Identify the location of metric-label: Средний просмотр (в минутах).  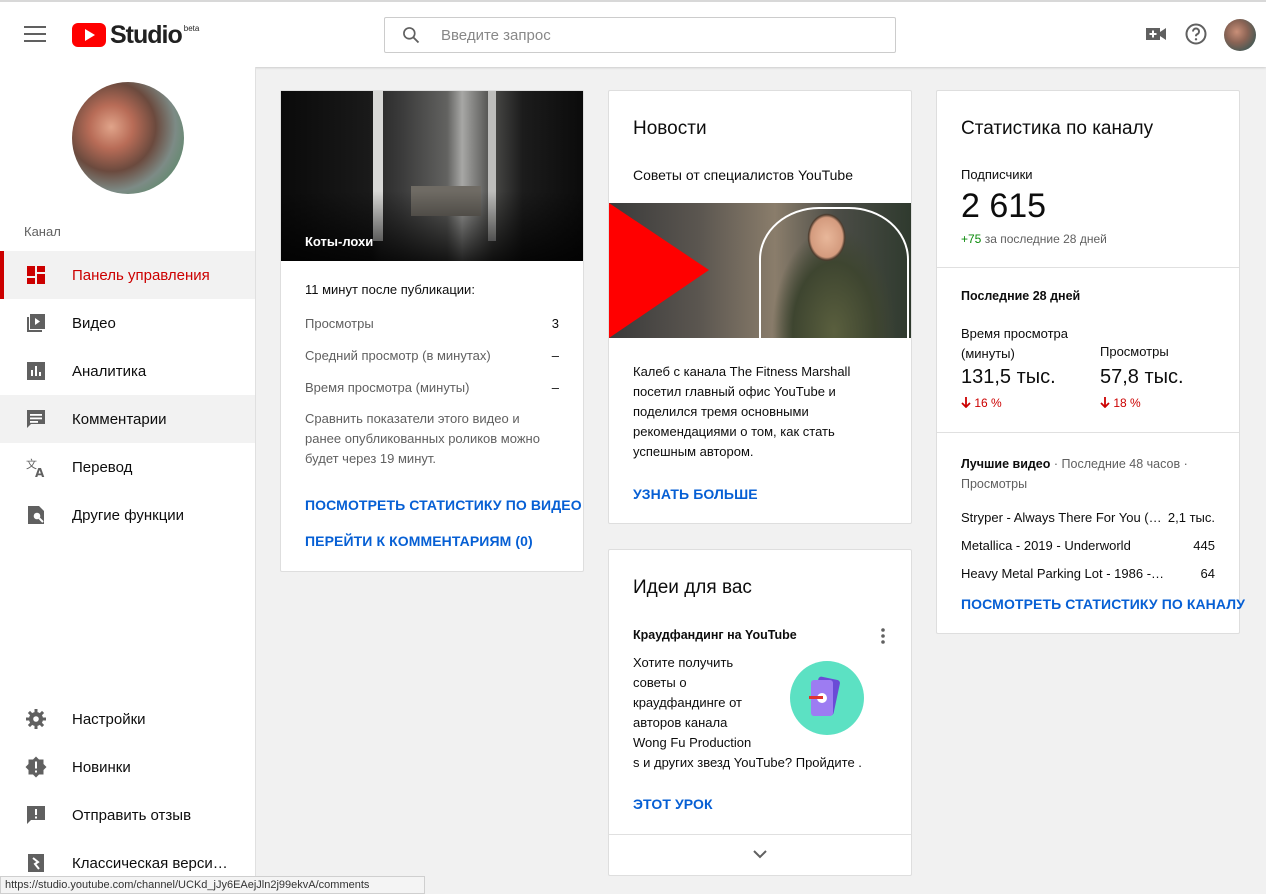
(398, 355).